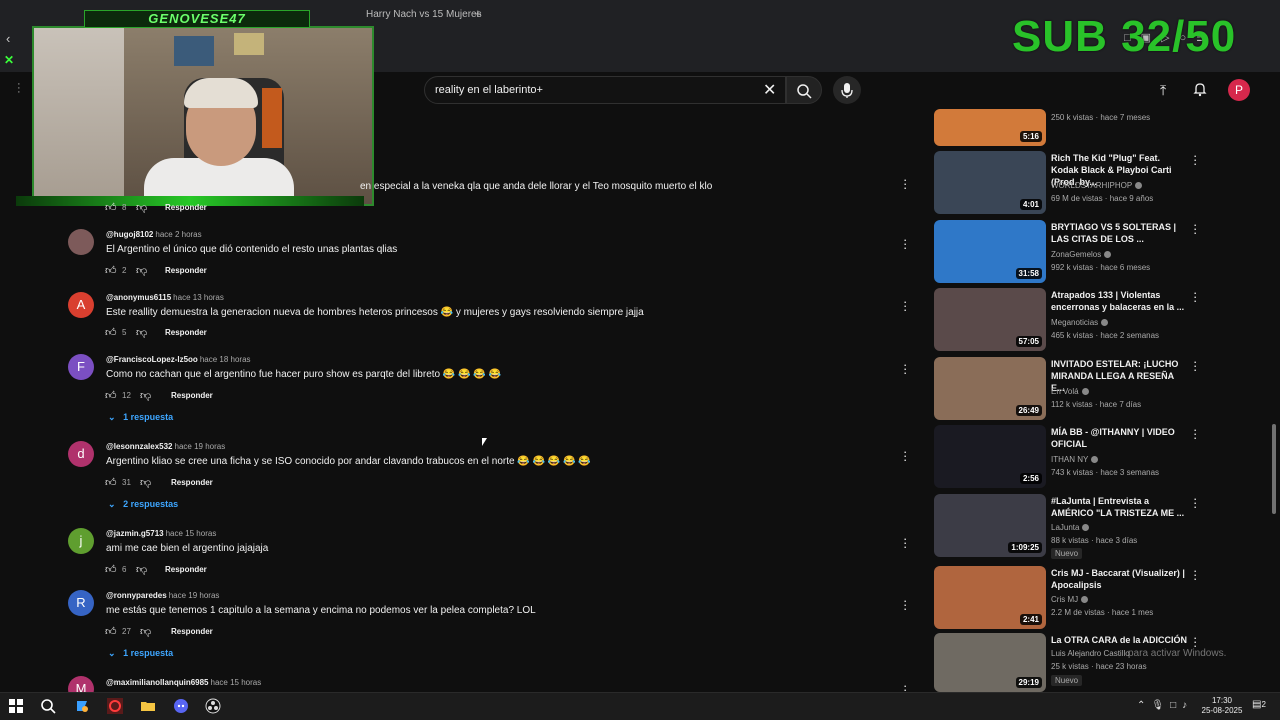  What do you see at coordinates (1120, 640) in the screenshot?
I see `video-title: La OTRA CARA de la ADICCIÓN` at bounding box center [1120, 640].